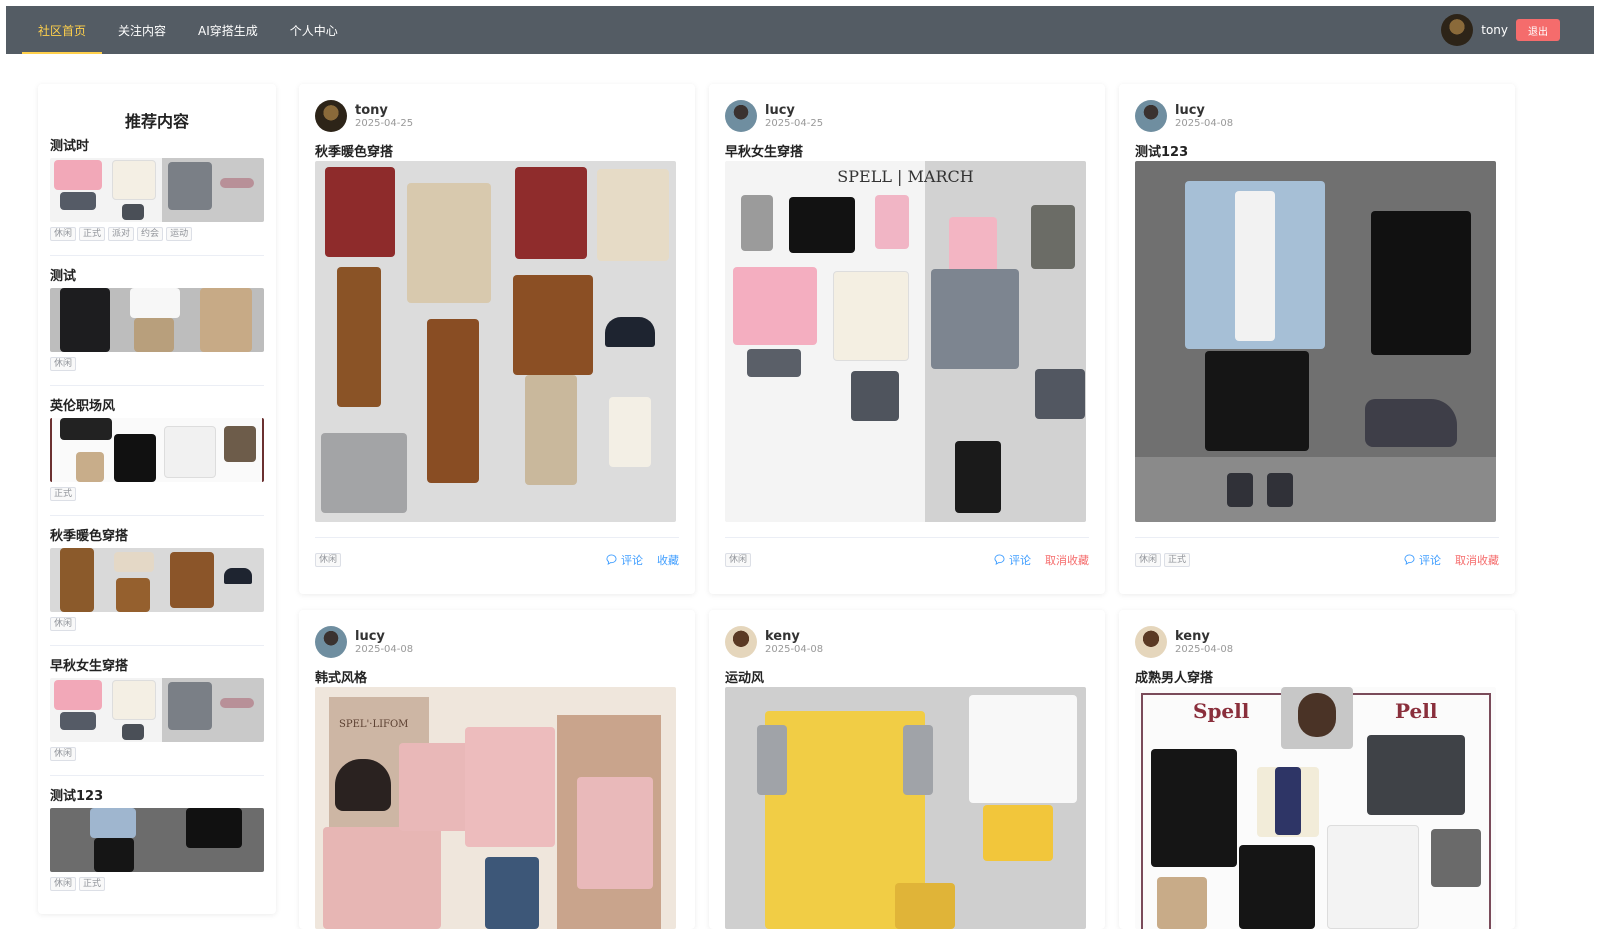 The height and width of the screenshot is (929, 1600). I want to click on post-title: 韩式风格, so click(341, 676).